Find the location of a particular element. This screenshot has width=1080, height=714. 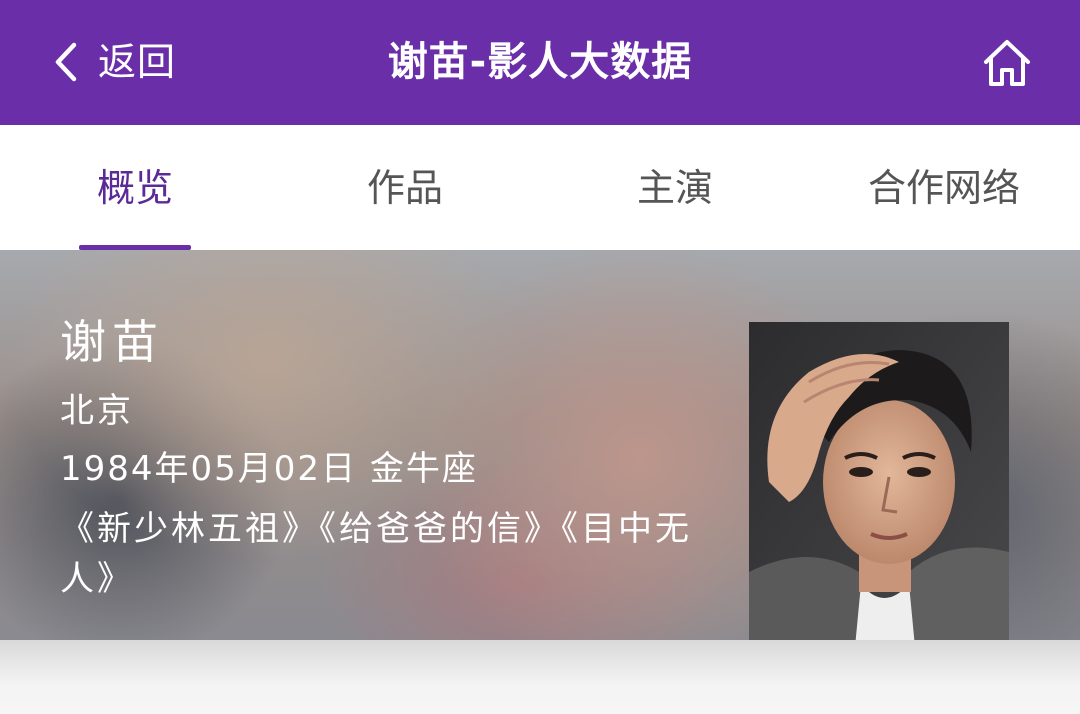

tab-overview-label: 概览 is located at coordinates (135, 188).